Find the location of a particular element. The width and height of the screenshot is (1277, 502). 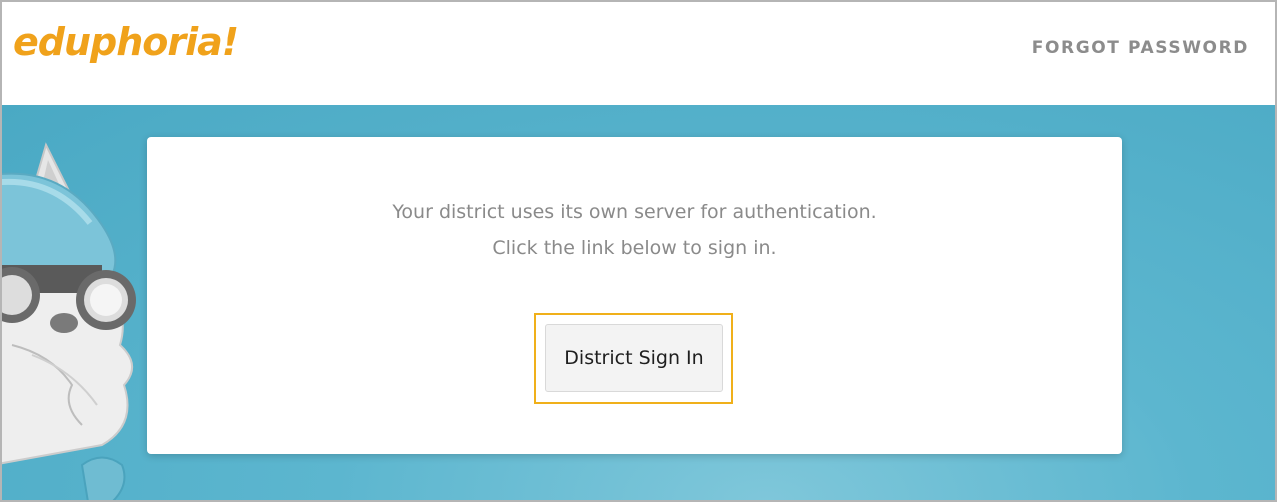

forgot-password-link: FORGOT PASSWORD is located at coordinates (1140, 48).